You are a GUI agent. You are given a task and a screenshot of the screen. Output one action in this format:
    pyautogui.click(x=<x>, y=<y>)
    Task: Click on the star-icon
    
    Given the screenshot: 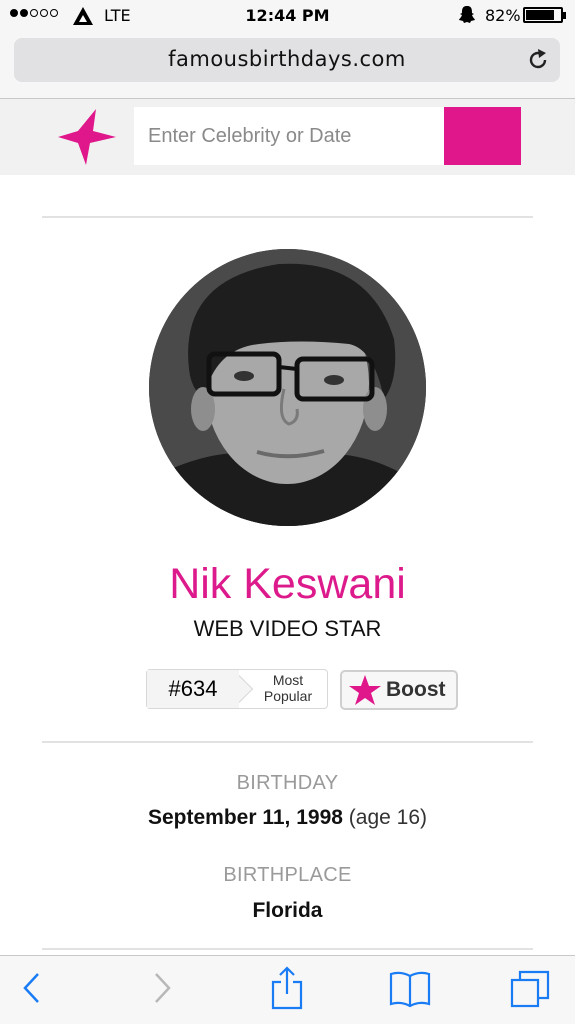 What is the action you would take?
    pyautogui.click(x=365, y=690)
    